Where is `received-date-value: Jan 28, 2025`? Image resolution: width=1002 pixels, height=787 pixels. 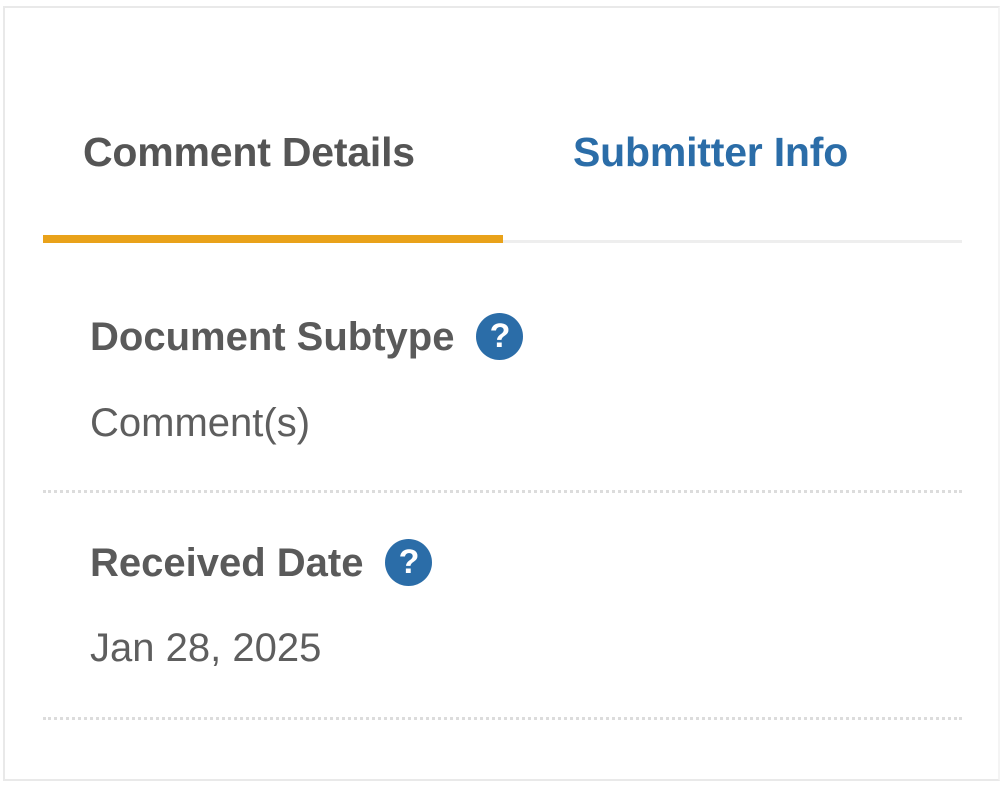
received-date-value: Jan 28, 2025 is located at coordinates (206, 648).